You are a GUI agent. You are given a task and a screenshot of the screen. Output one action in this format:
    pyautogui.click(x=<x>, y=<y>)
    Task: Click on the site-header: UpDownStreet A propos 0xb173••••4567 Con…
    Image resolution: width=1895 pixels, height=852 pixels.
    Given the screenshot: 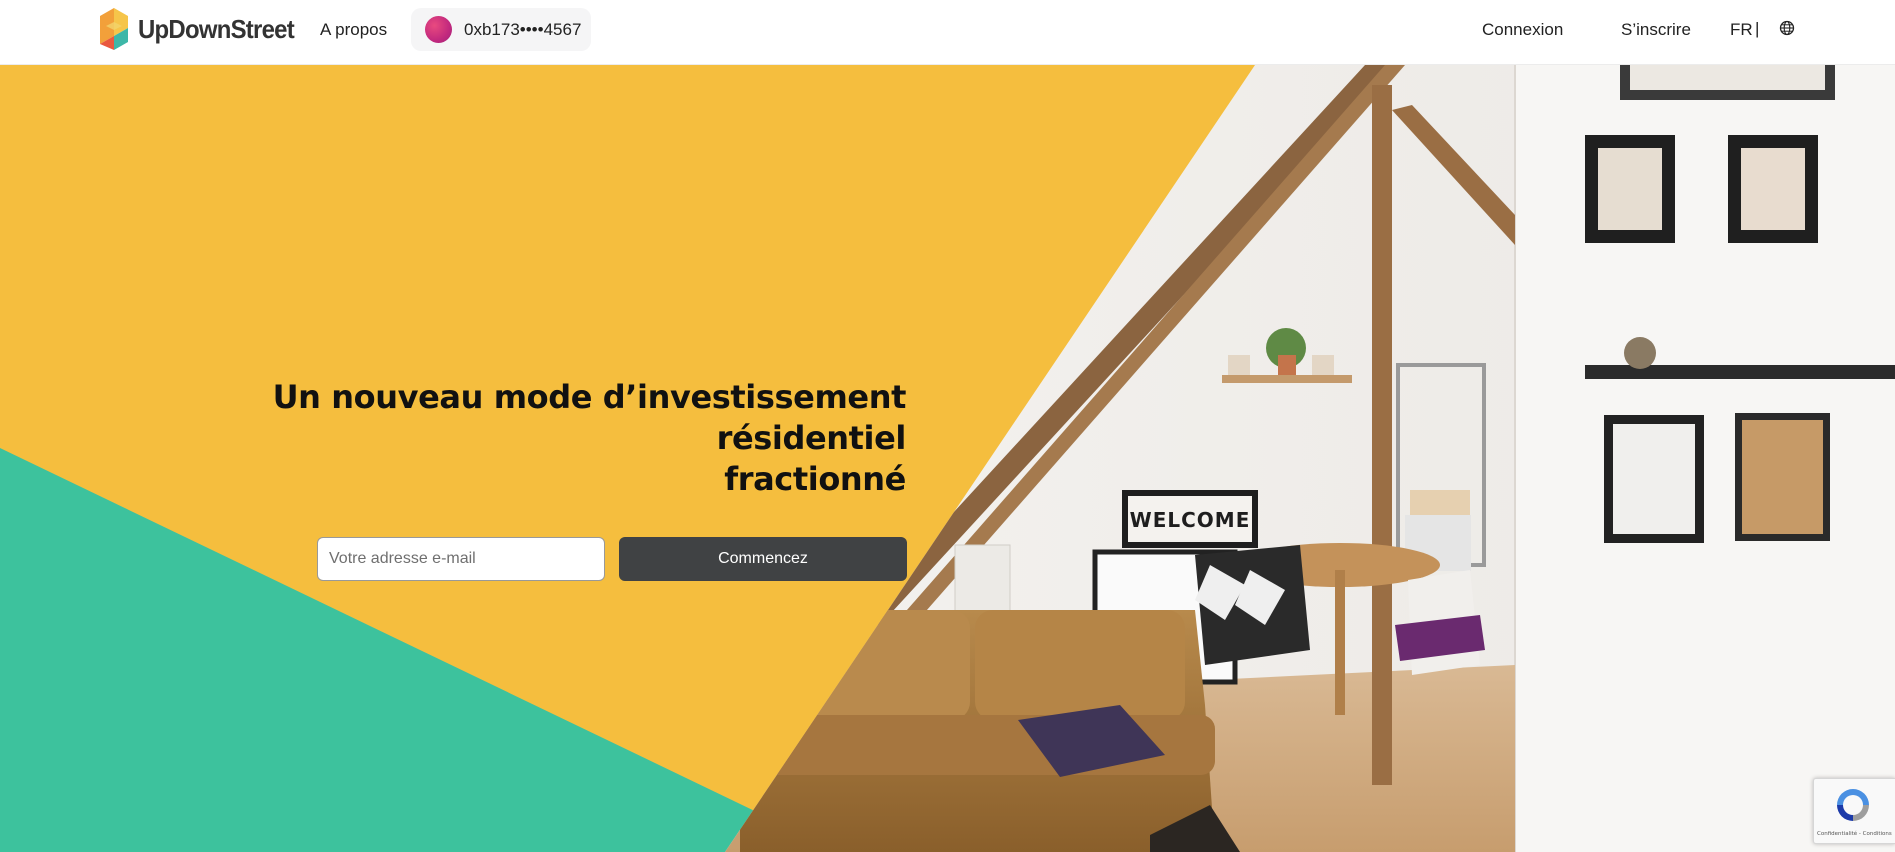 What is the action you would take?
    pyautogui.click(x=947, y=32)
    